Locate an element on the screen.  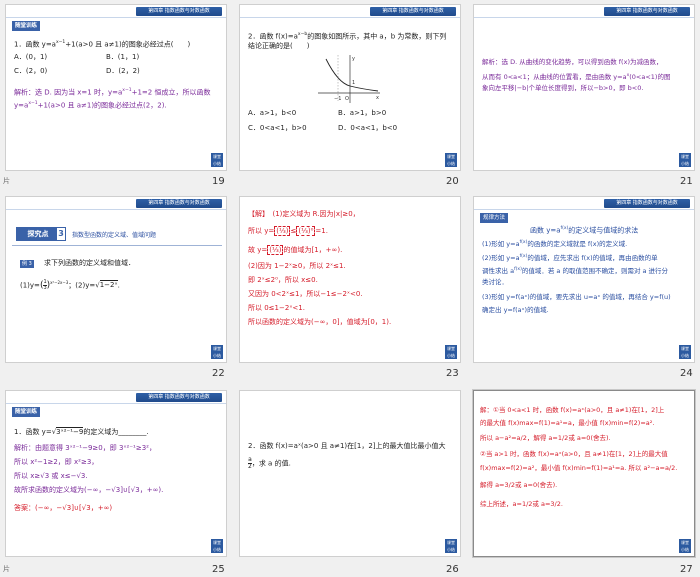
solution-line-7: 所以 0≤1−2ˣ<1. is located at coordinates (276, 308).